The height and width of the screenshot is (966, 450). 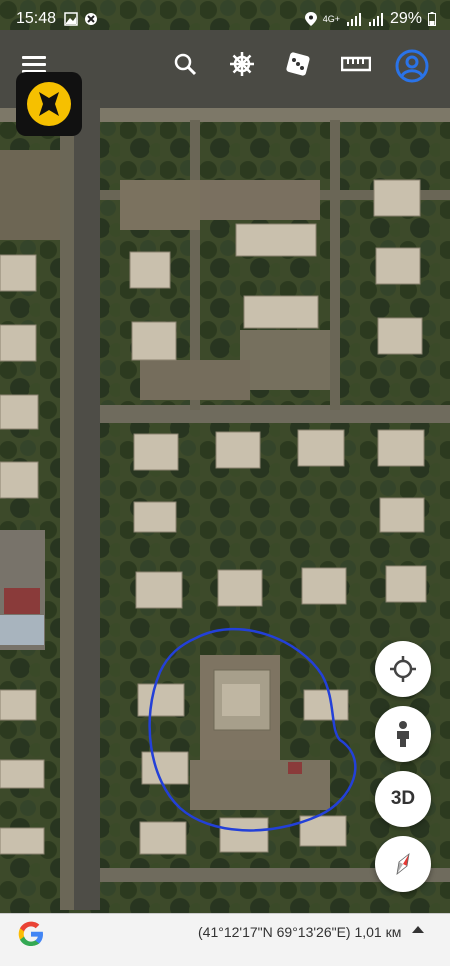 I want to click on account-icon, so click(x=412, y=66).